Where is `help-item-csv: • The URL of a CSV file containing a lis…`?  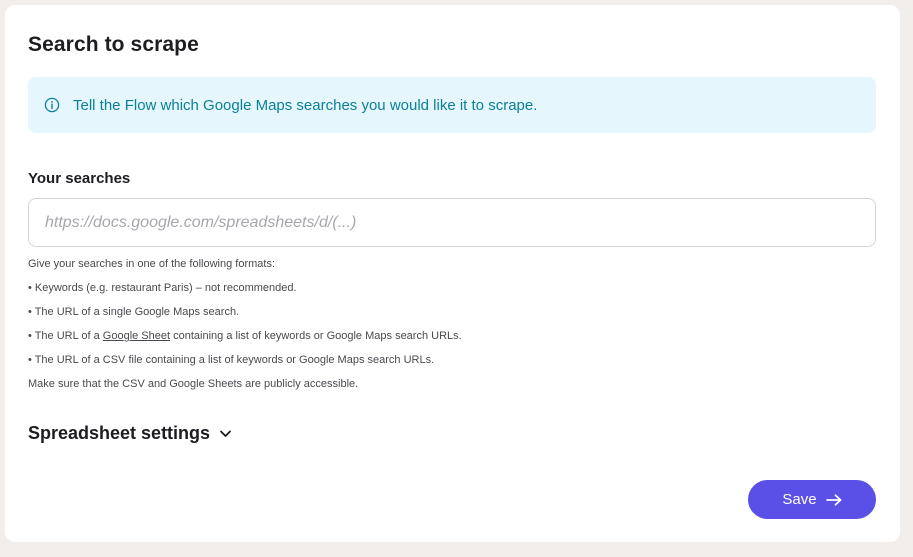 help-item-csv: • The URL of a CSV file containing a lis… is located at coordinates (231, 360).